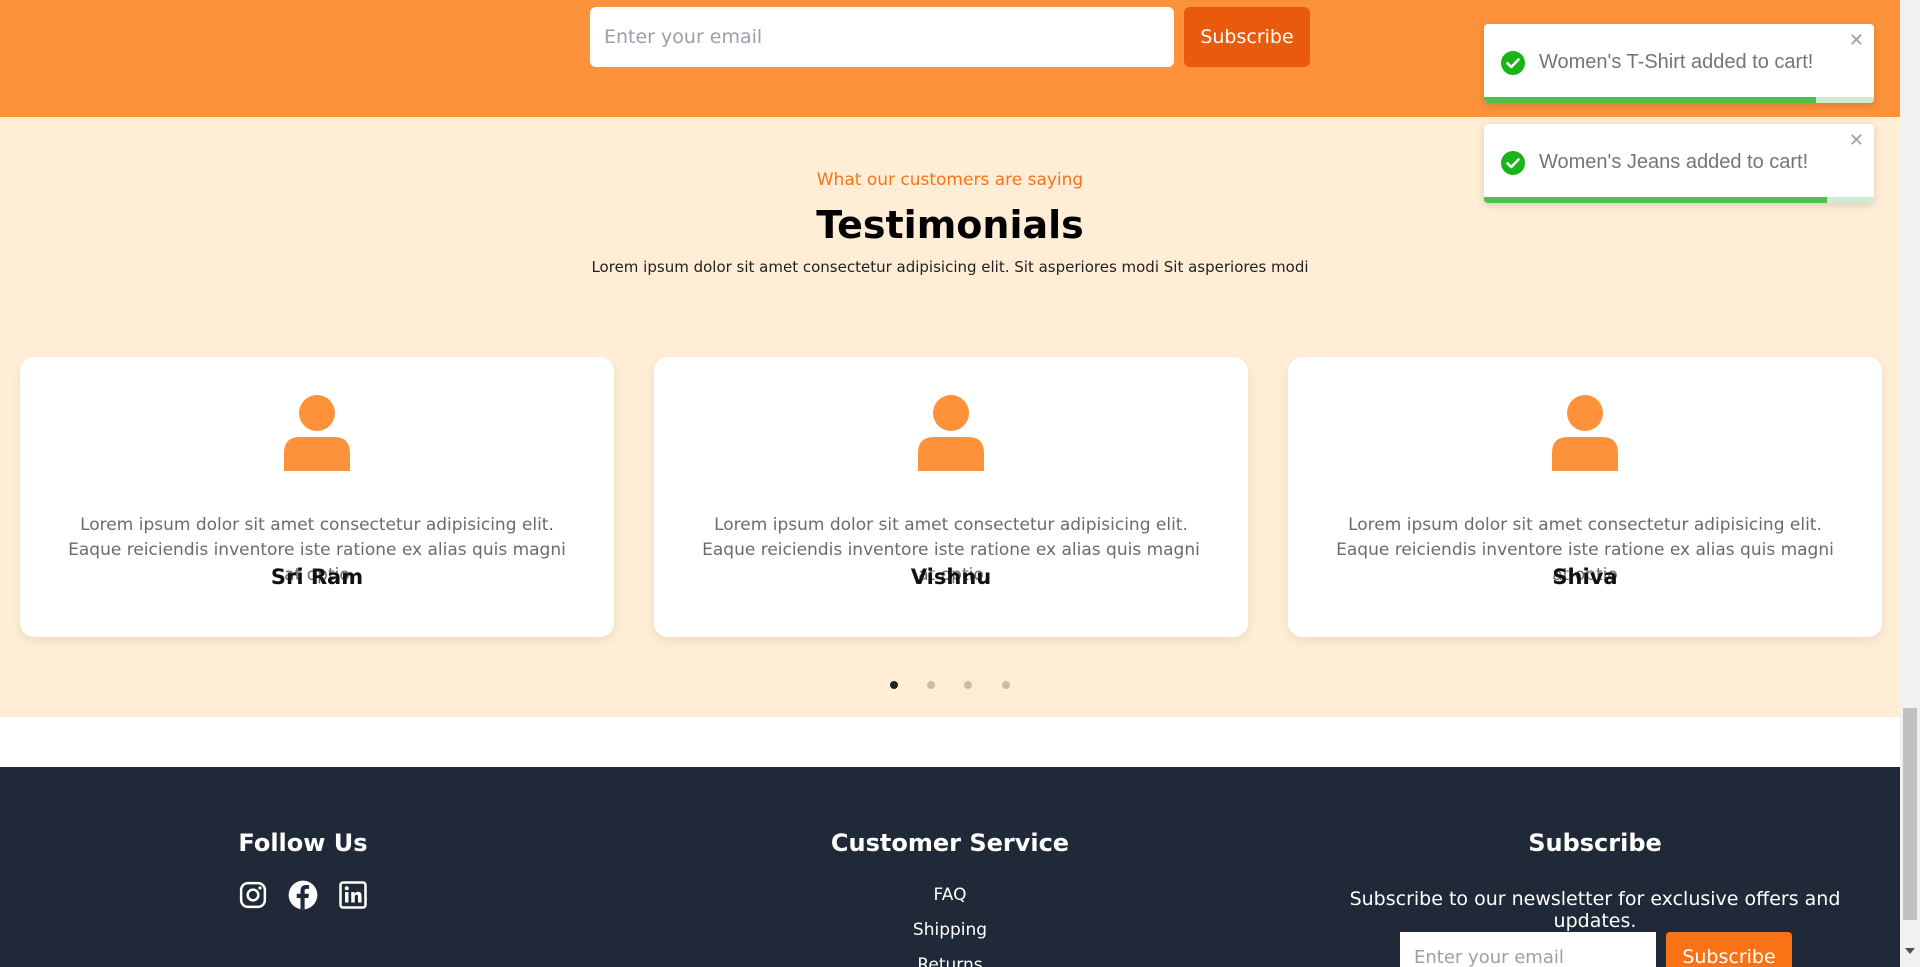 The height and width of the screenshot is (967, 1920). What do you see at coordinates (353, 895) in the screenshot?
I see `linkedin-icon` at bounding box center [353, 895].